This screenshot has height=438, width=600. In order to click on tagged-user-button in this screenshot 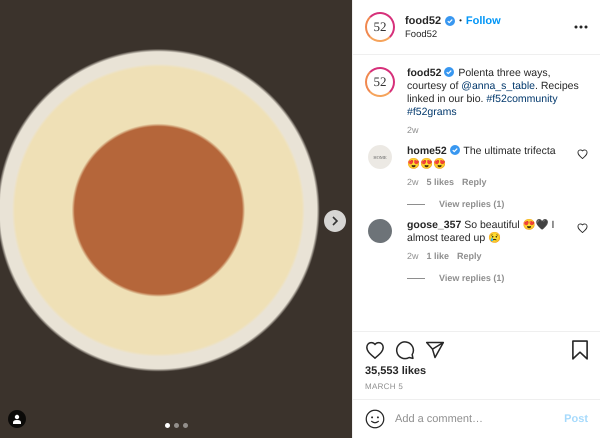, I will do `click(17, 419)`.